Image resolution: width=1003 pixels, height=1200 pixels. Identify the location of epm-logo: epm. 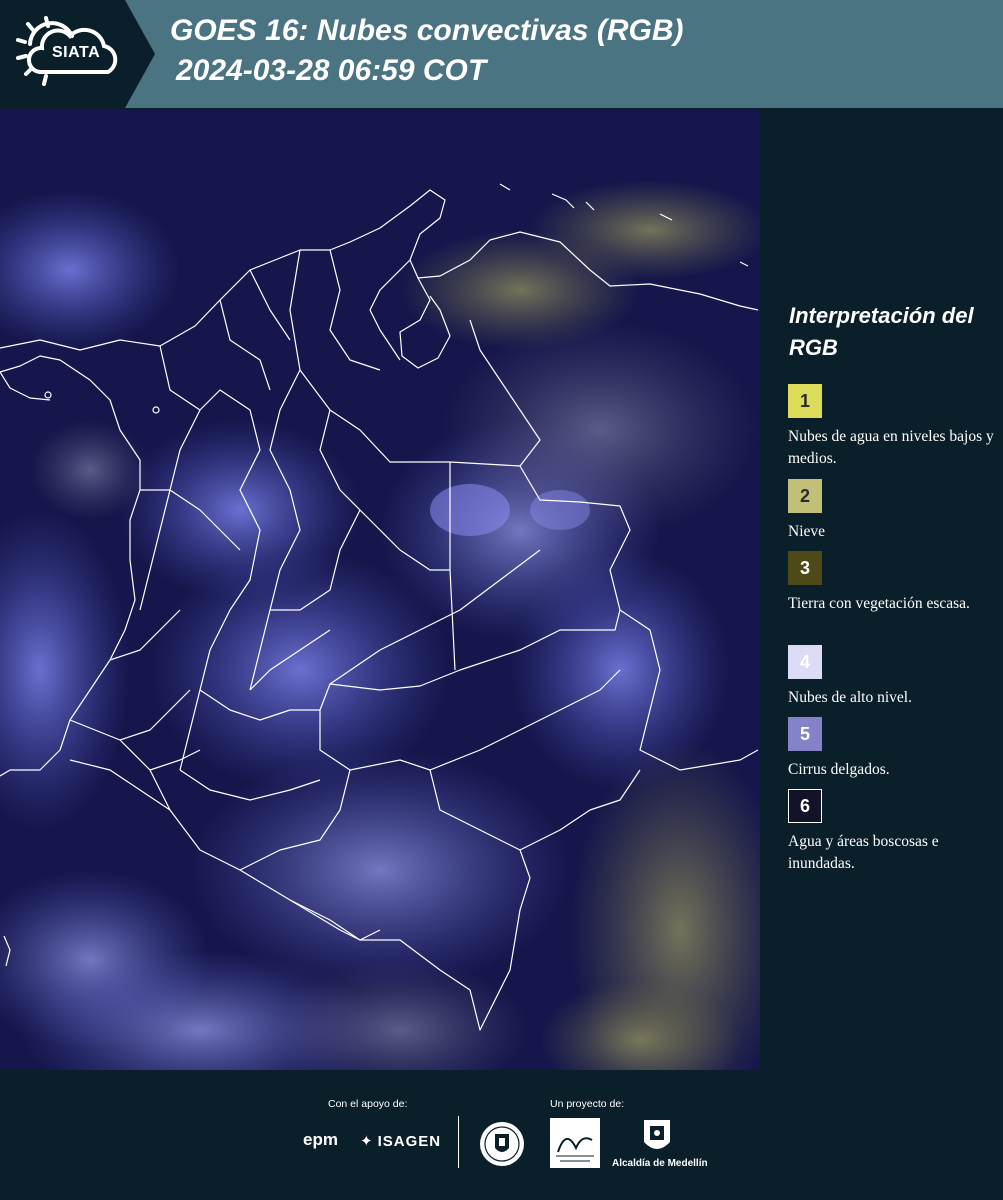
(320, 1140).